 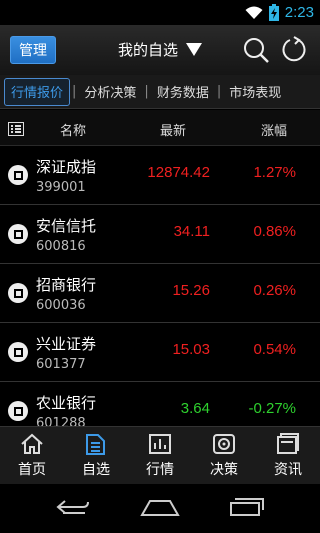 I want to click on system-nav-bar, so click(x=160, y=508).